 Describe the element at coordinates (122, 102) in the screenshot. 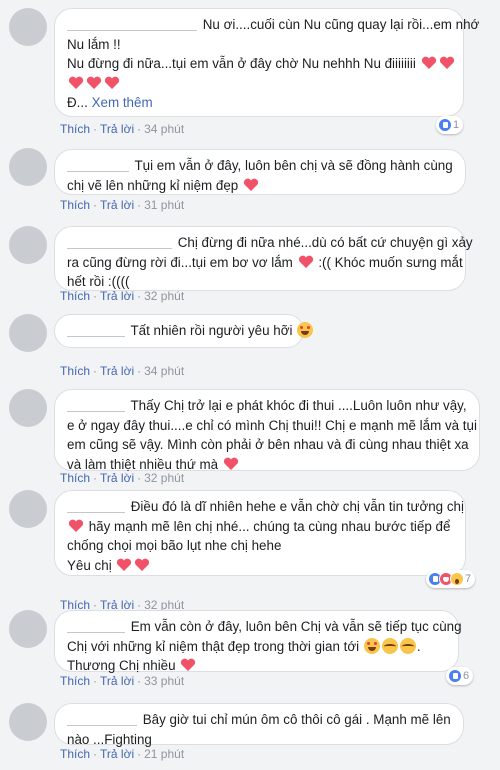

I see `see-more-link: Xem thêm` at that location.